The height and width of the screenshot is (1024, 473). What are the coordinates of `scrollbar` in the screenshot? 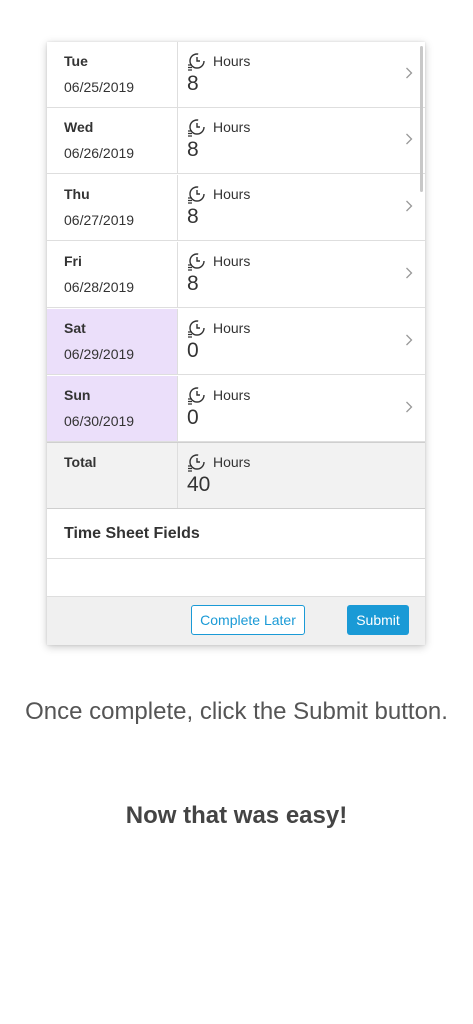 It's located at (421, 119).